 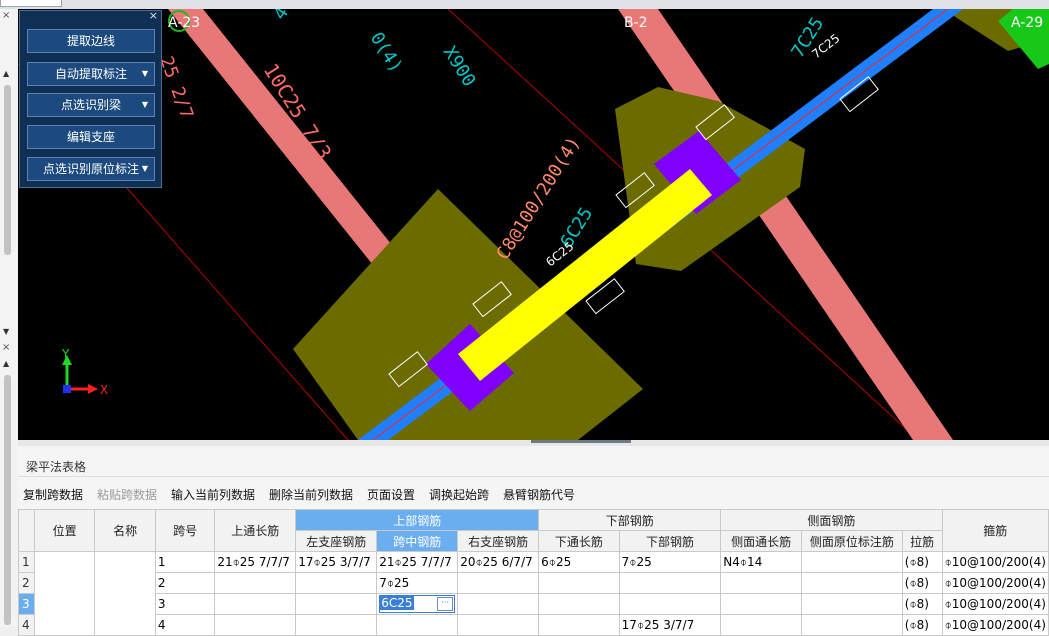 I want to click on ellipsis-icon: ···, so click(x=445, y=604).